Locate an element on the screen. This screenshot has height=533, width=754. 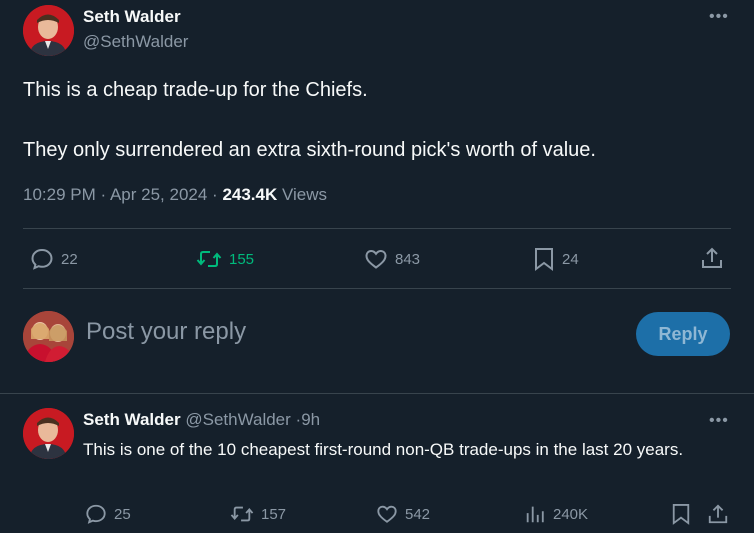
tweet-age: 9h is located at coordinates (310, 419).